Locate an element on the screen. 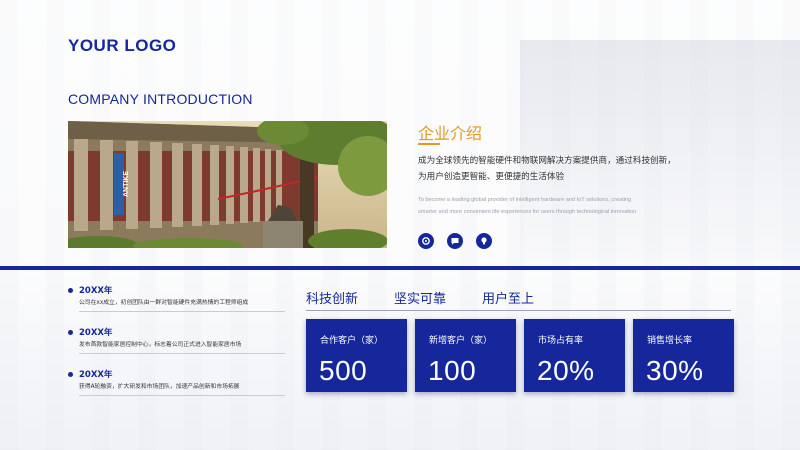 The width and height of the screenshot is (800, 450). lightbulb-icon is located at coordinates (484, 241).